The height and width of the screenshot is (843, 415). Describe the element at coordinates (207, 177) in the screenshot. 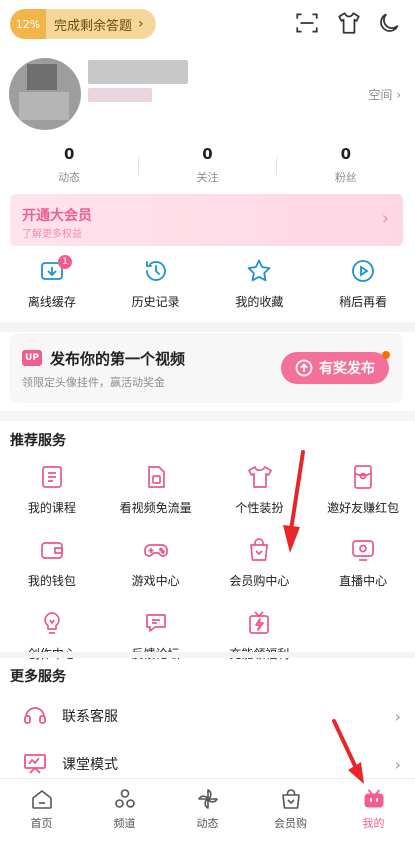

I see `stat-label: 关注` at that location.